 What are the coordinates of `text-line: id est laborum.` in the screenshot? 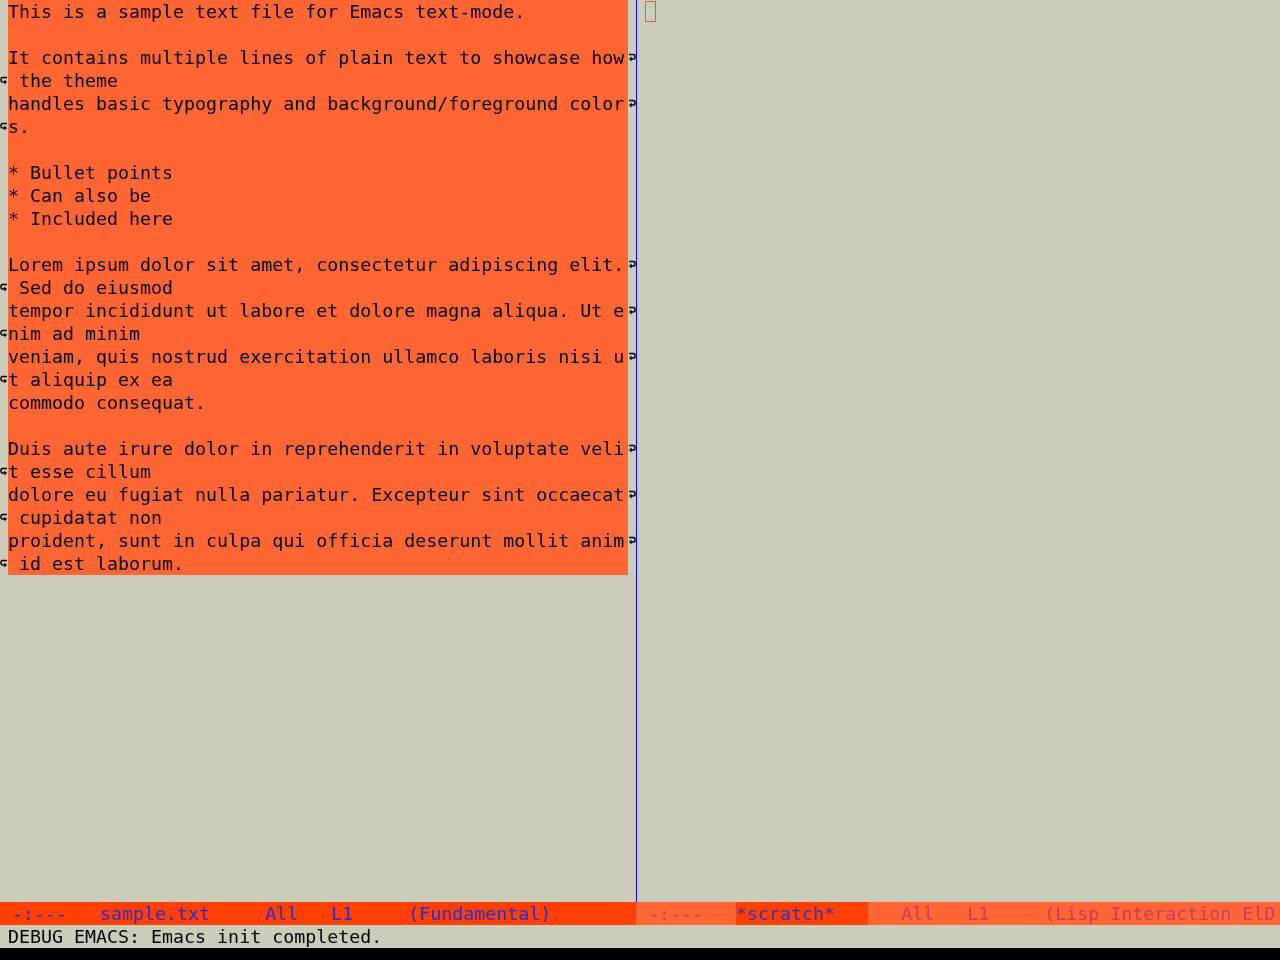 It's located at (102, 563).